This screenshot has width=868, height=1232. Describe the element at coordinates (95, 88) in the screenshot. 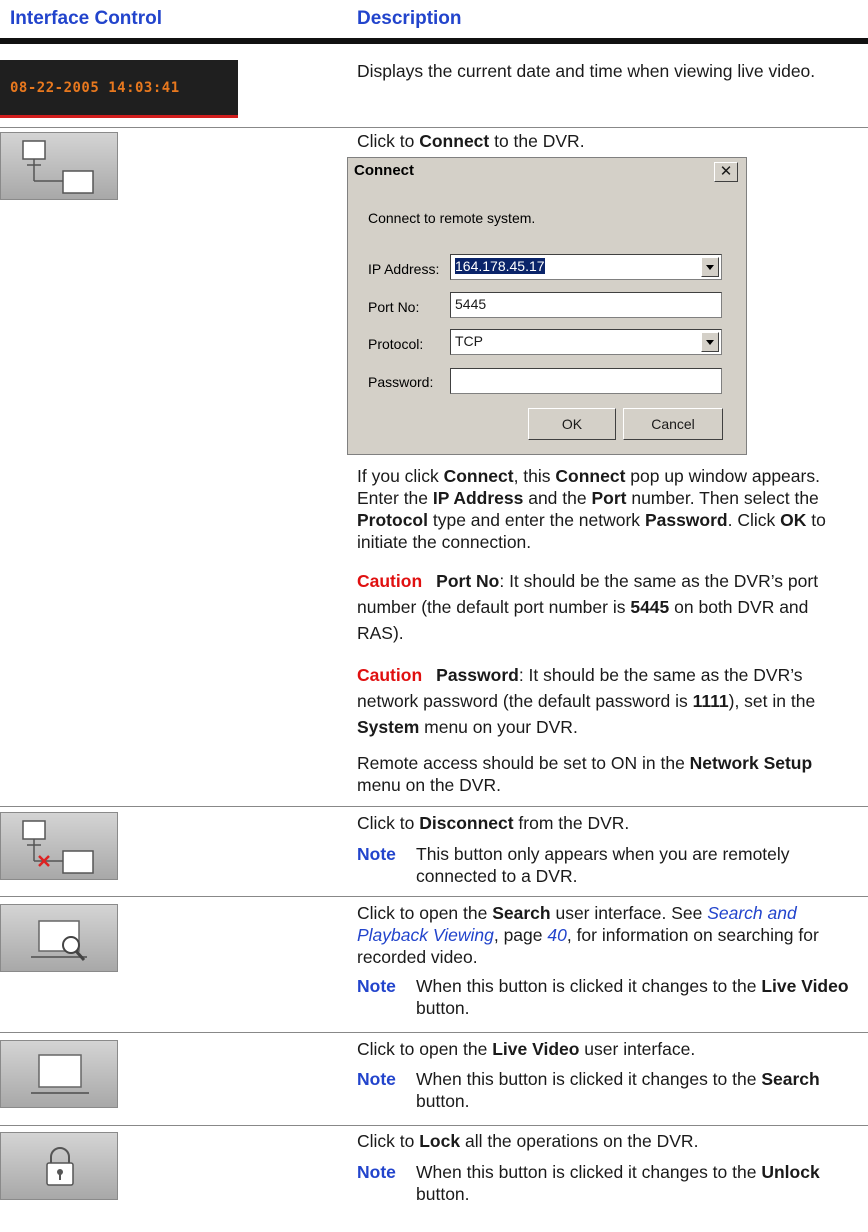

I see `datetime-value: 08-22-2005 14:03:41` at that location.